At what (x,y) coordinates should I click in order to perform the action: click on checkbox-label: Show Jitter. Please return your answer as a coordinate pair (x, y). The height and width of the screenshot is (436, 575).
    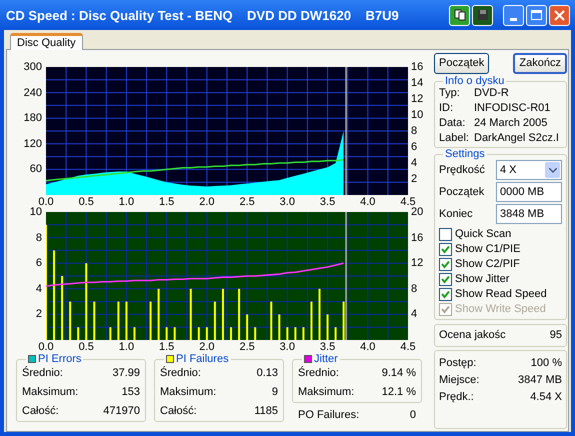
    Looking at the image, I should click on (482, 279).